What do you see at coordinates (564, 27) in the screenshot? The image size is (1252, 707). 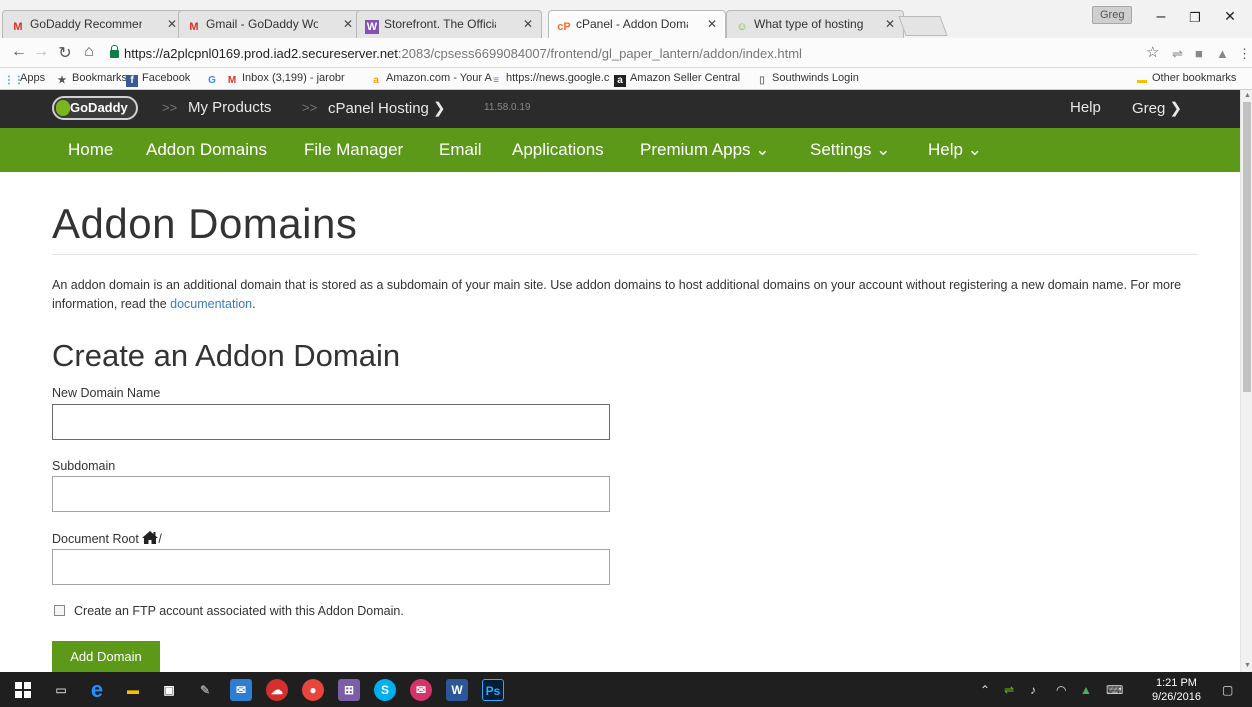 I see `cpanel-icon: cP` at bounding box center [564, 27].